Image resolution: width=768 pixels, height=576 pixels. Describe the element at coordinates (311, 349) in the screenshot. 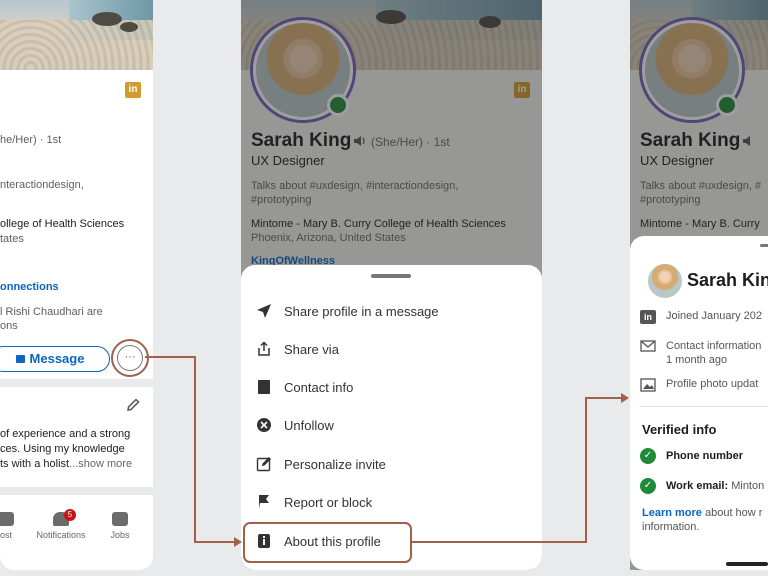

I see `menu-label: Share via` at that location.